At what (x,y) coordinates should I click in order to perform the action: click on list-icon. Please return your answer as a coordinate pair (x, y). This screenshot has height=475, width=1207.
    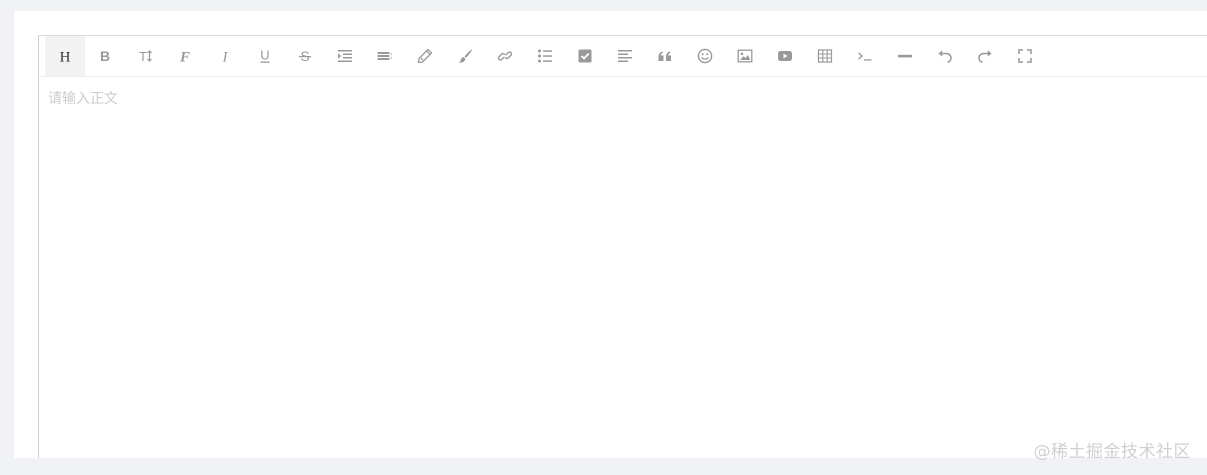
    Looking at the image, I should click on (545, 56).